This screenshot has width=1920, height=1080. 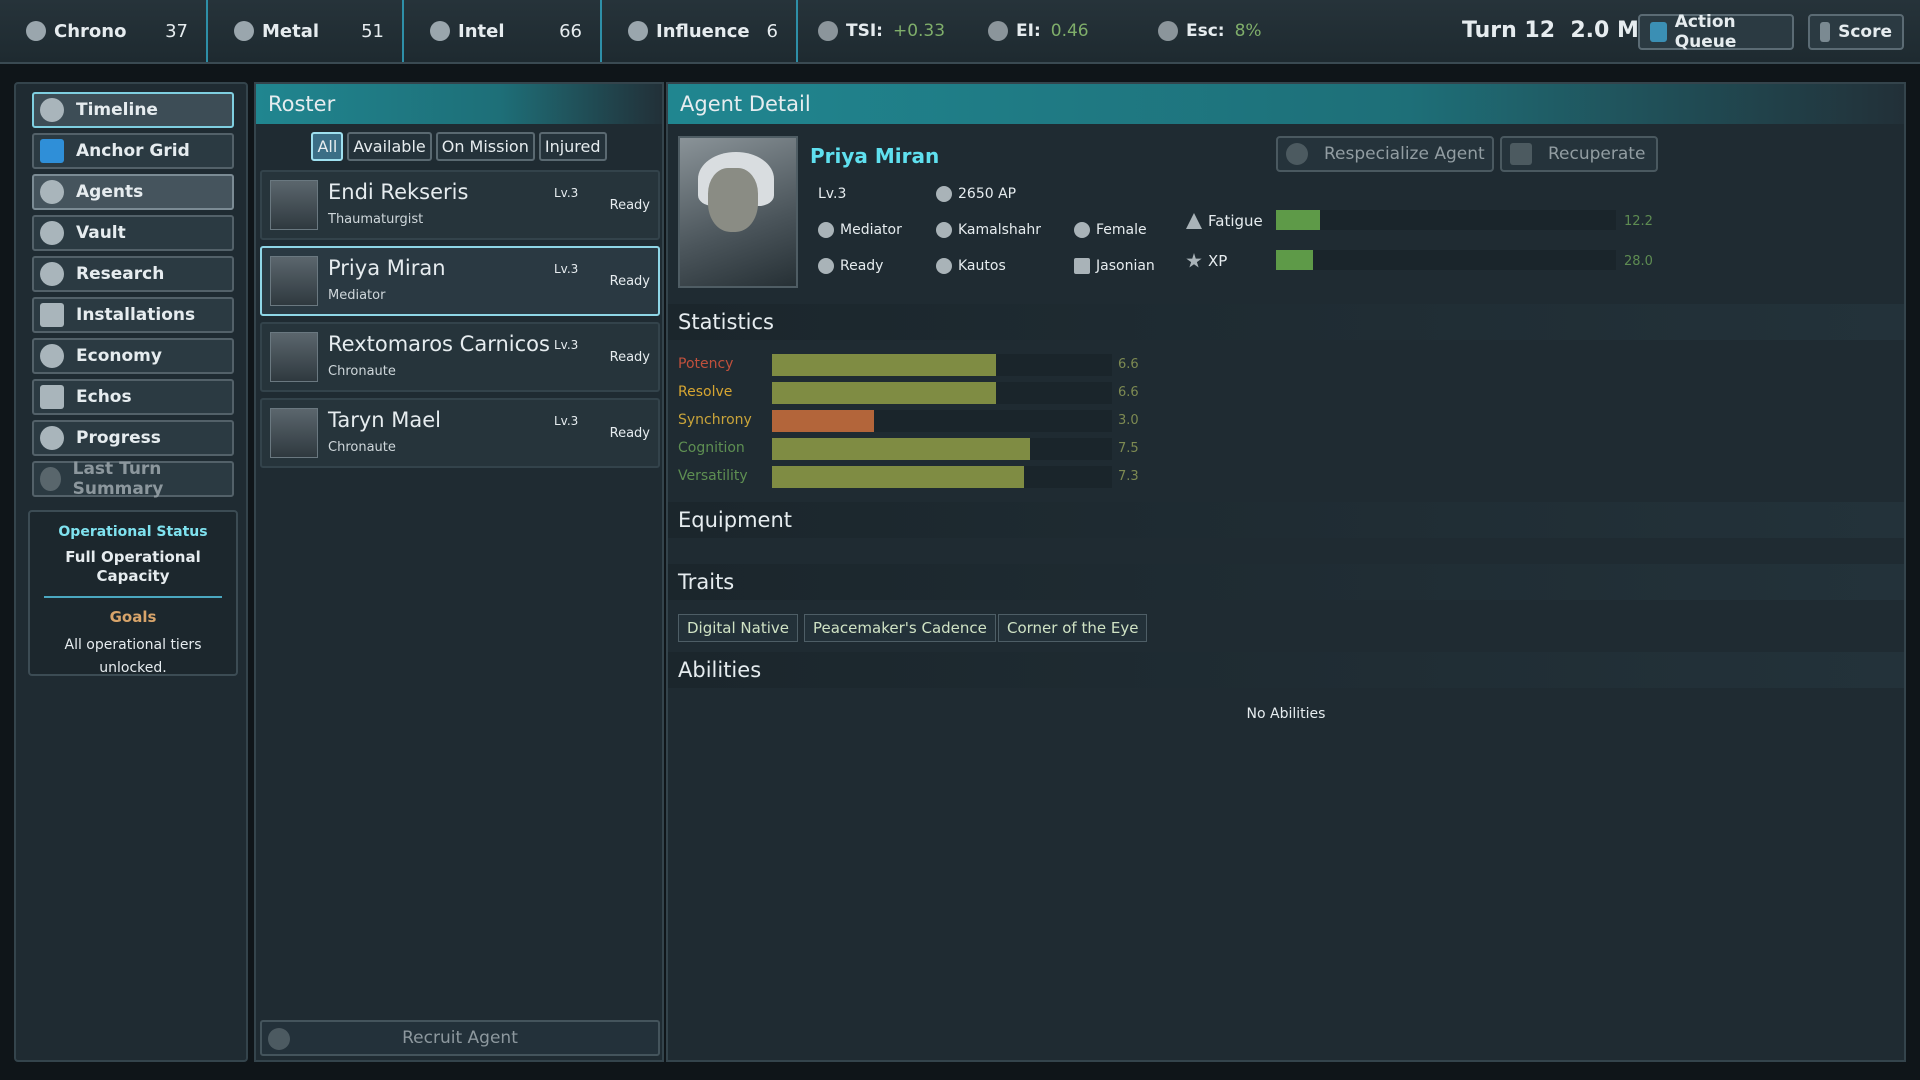 I want to click on nav-installations: Installations, so click(x=133, y=315).